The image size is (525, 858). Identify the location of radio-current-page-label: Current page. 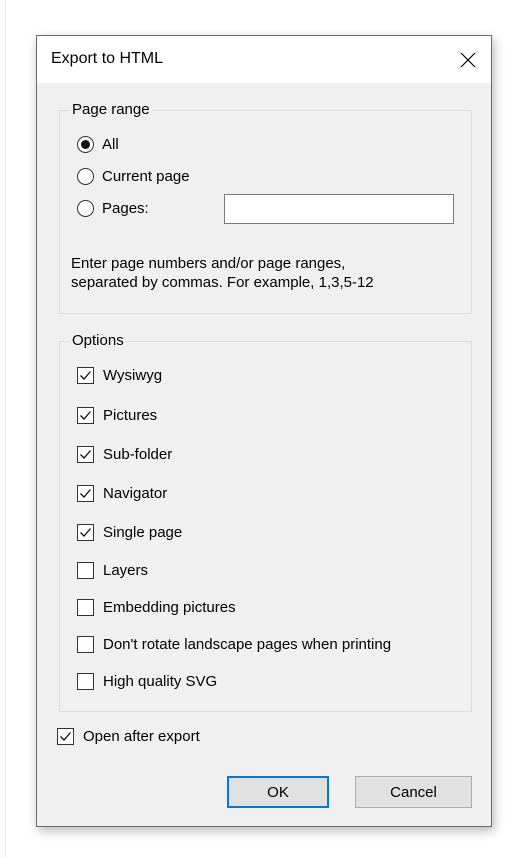
(146, 176).